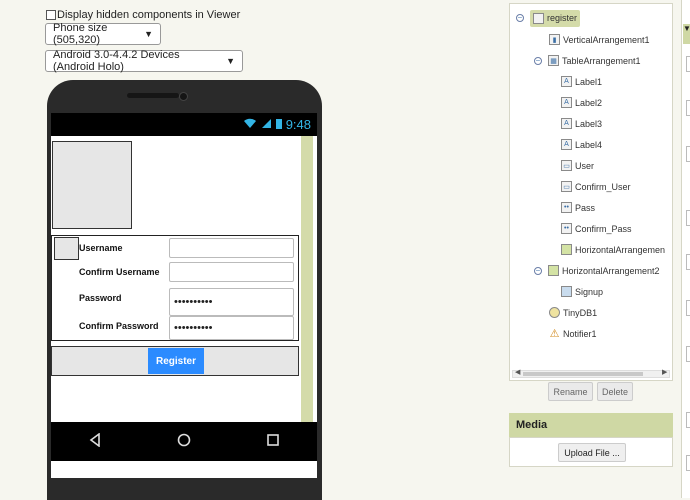 This screenshot has width=690, height=500. I want to click on tree-item-label: VerticalArrangement1, so click(606, 39).